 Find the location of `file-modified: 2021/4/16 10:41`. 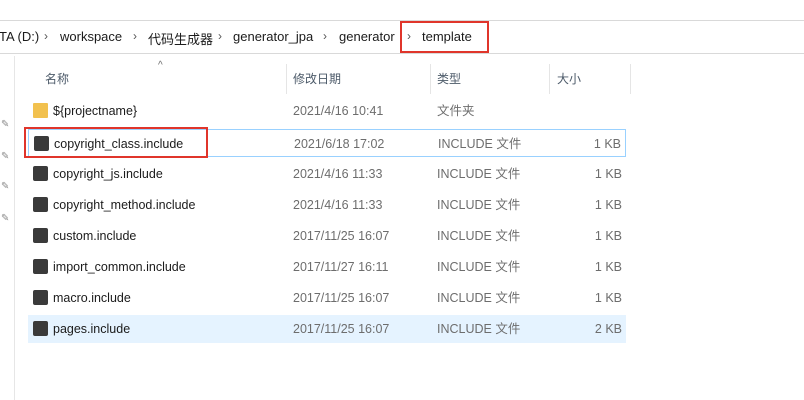

file-modified: 2021/4/16 10:41 is located at coordinates (338, 111).